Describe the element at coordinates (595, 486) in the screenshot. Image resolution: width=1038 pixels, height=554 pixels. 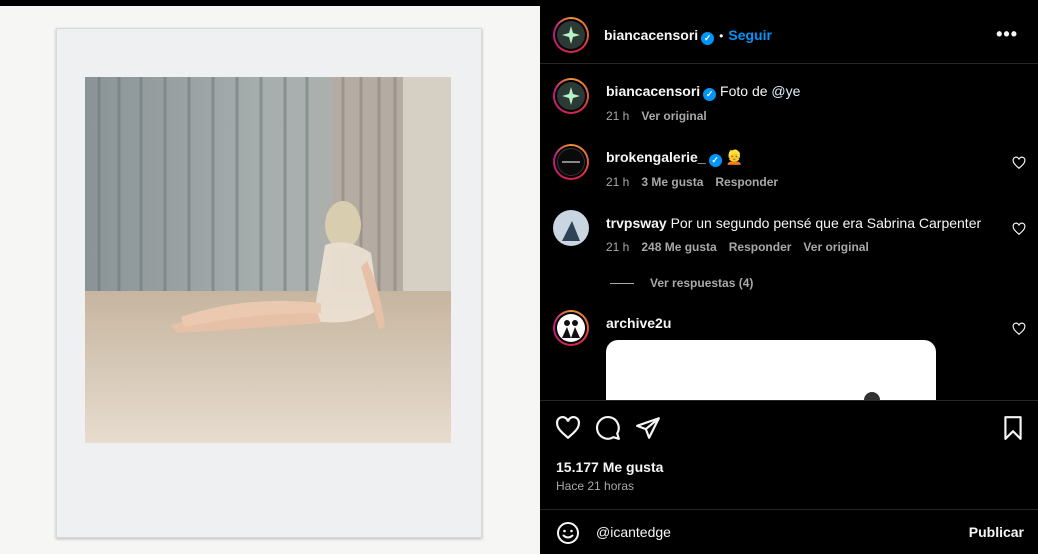
I see `post-time: Hace 21 horas` at that location.